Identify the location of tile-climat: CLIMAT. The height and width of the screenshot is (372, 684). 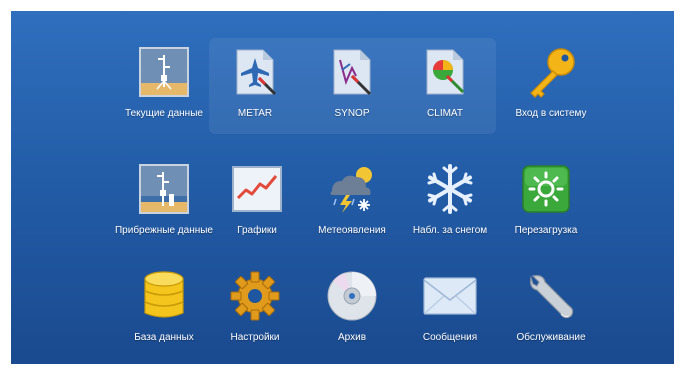
(445, 86).